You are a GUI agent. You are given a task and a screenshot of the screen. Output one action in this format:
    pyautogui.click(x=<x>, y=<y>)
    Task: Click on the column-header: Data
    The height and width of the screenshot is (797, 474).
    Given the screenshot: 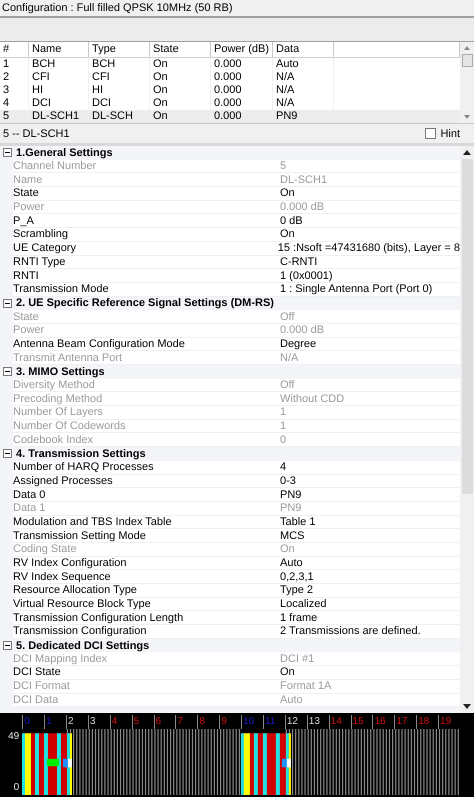 What is the action you would take?
    pyautogui.click(x=303, y=49)
    